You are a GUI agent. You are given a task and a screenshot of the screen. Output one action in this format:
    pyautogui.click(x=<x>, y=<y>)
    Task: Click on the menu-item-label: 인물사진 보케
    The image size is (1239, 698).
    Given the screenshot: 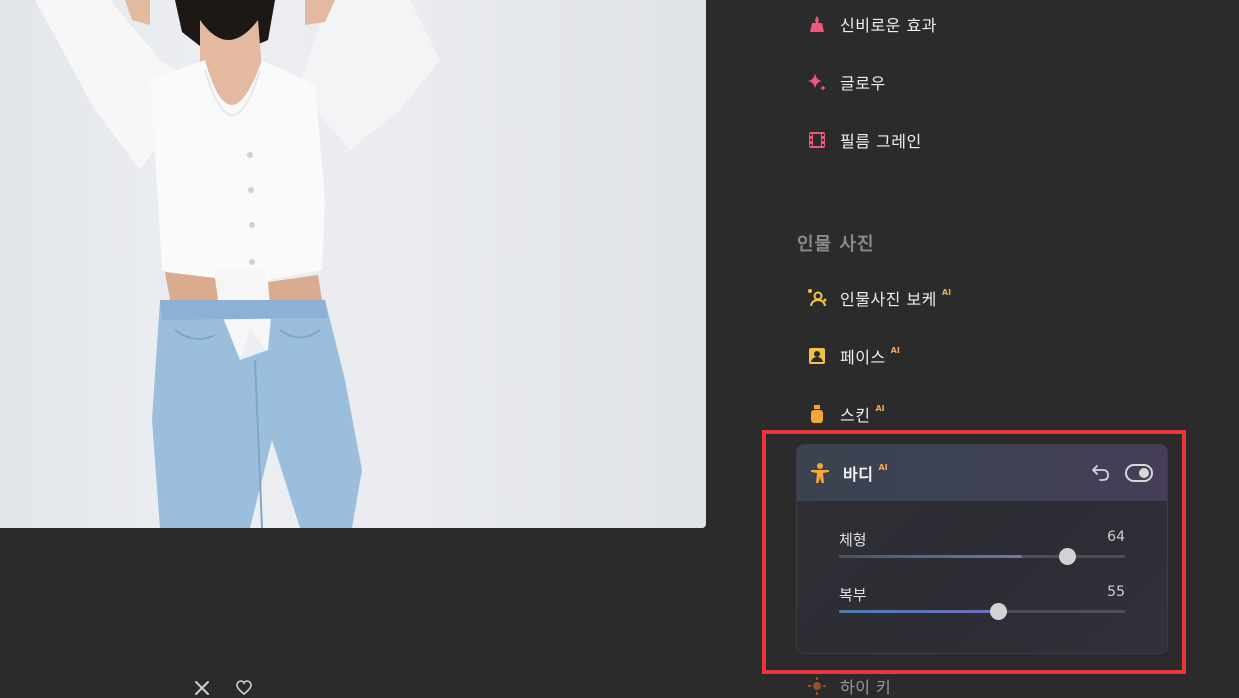 What is the action you would take?
    pyautogui.click(x=888, y=299)
    